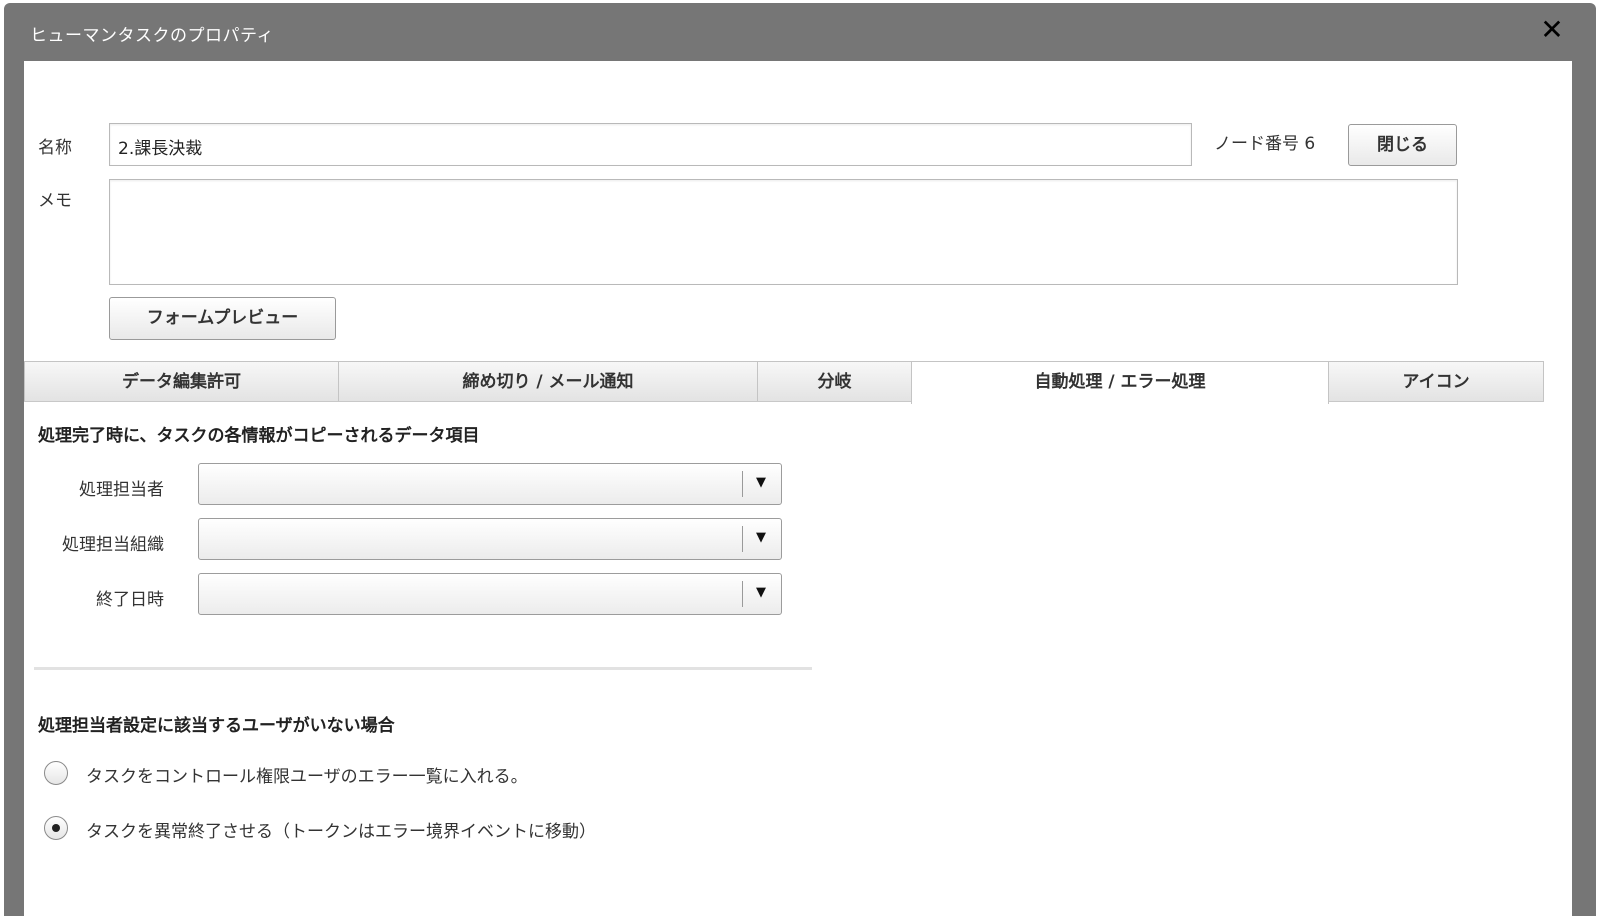 The image size is (1600, 916). Describe the element at coordinates (490, 484) in the screenshot. I see `assignee-select: ▼` at that location.